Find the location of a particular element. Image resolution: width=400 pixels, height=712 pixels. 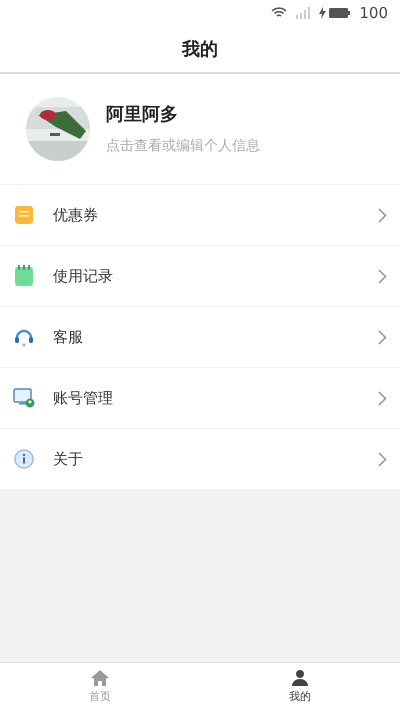

menu-item: 客服 is located at coordinates (200, 337).